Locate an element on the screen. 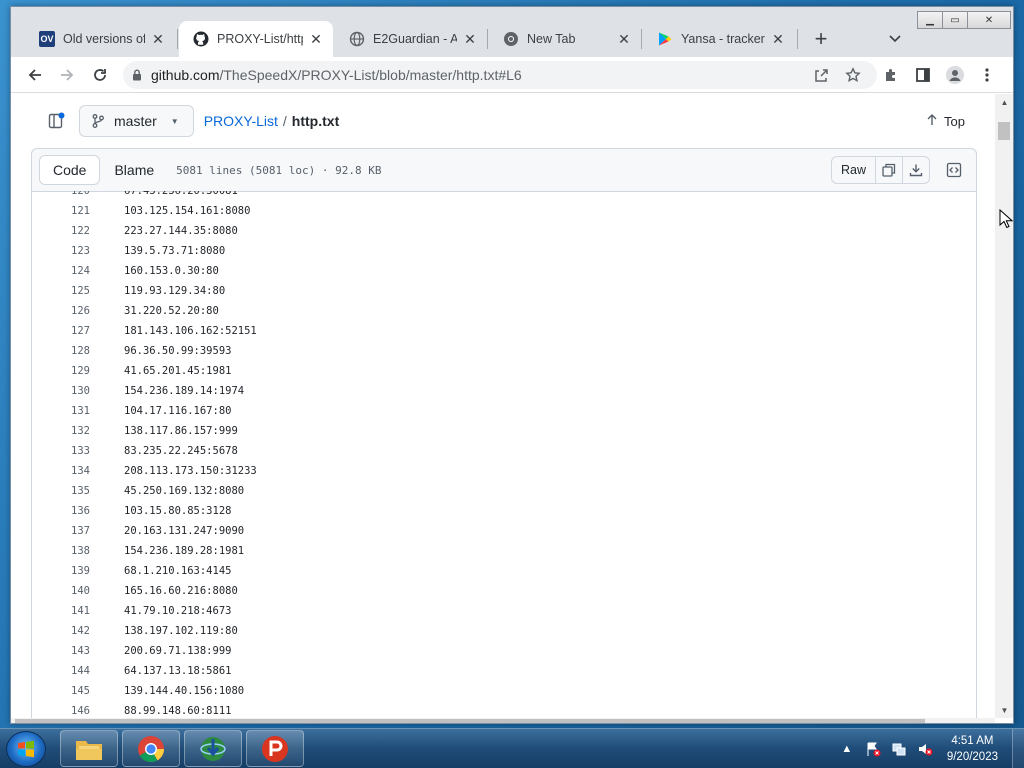 This screenshot has width=1024, height=768. raw-button: Raw is located at coordinates (853, 170).